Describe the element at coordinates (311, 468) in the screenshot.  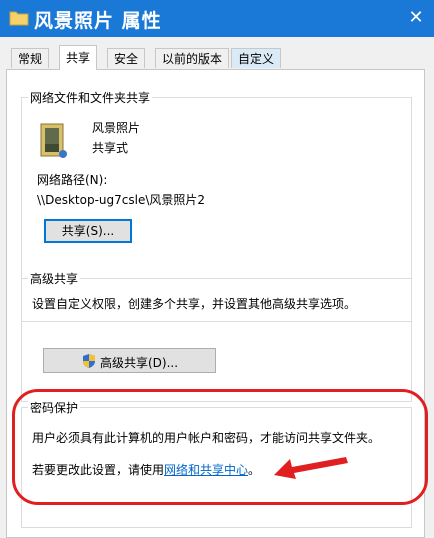
I see `red-arrow-icon` at that location.